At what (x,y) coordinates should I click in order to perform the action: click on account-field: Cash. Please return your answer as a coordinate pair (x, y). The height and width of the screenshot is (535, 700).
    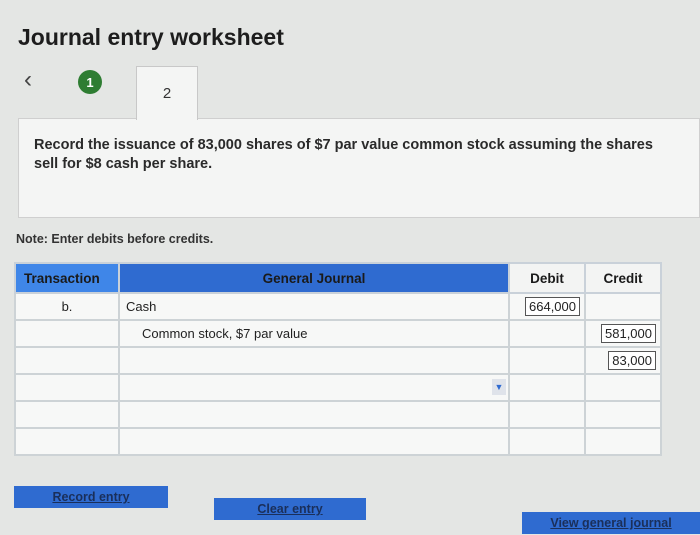
    Looking at the image, I should click on (314, 306).